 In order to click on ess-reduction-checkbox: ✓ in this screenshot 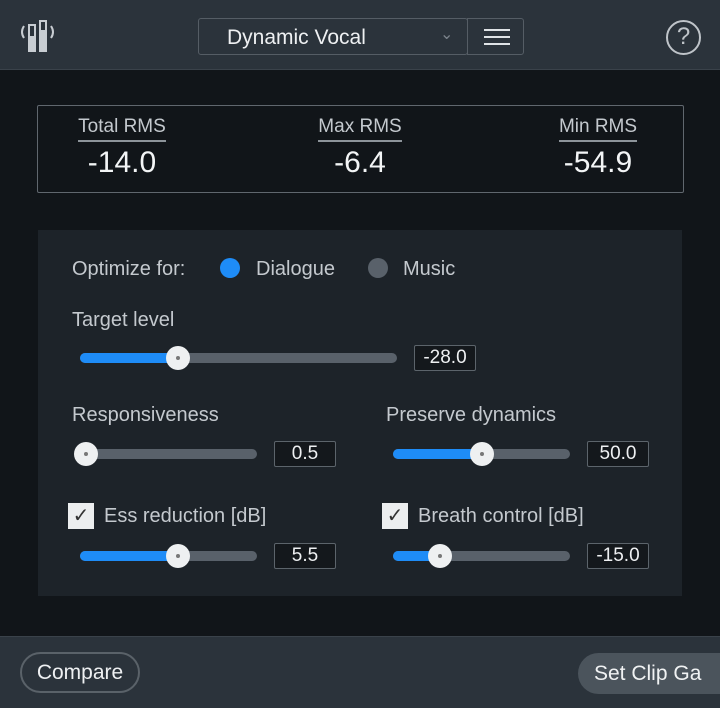, I will do `click(81, 516)`.